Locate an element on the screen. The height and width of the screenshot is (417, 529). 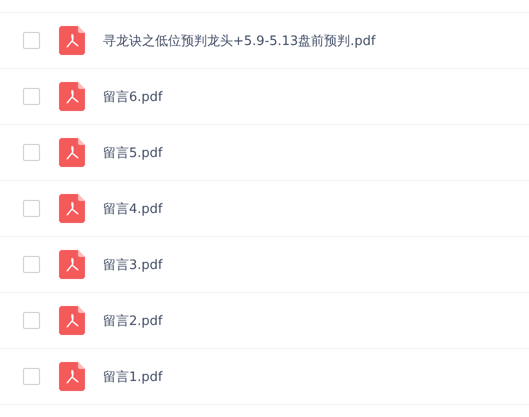
file-name: 留言1.pdf is located at coordinates (132, 377).